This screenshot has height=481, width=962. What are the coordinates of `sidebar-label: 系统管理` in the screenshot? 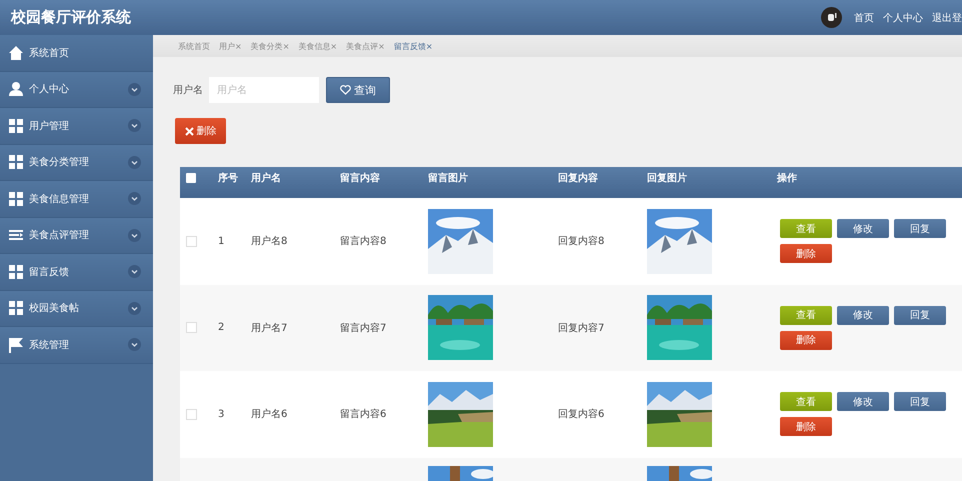 It's located at (49, 345).